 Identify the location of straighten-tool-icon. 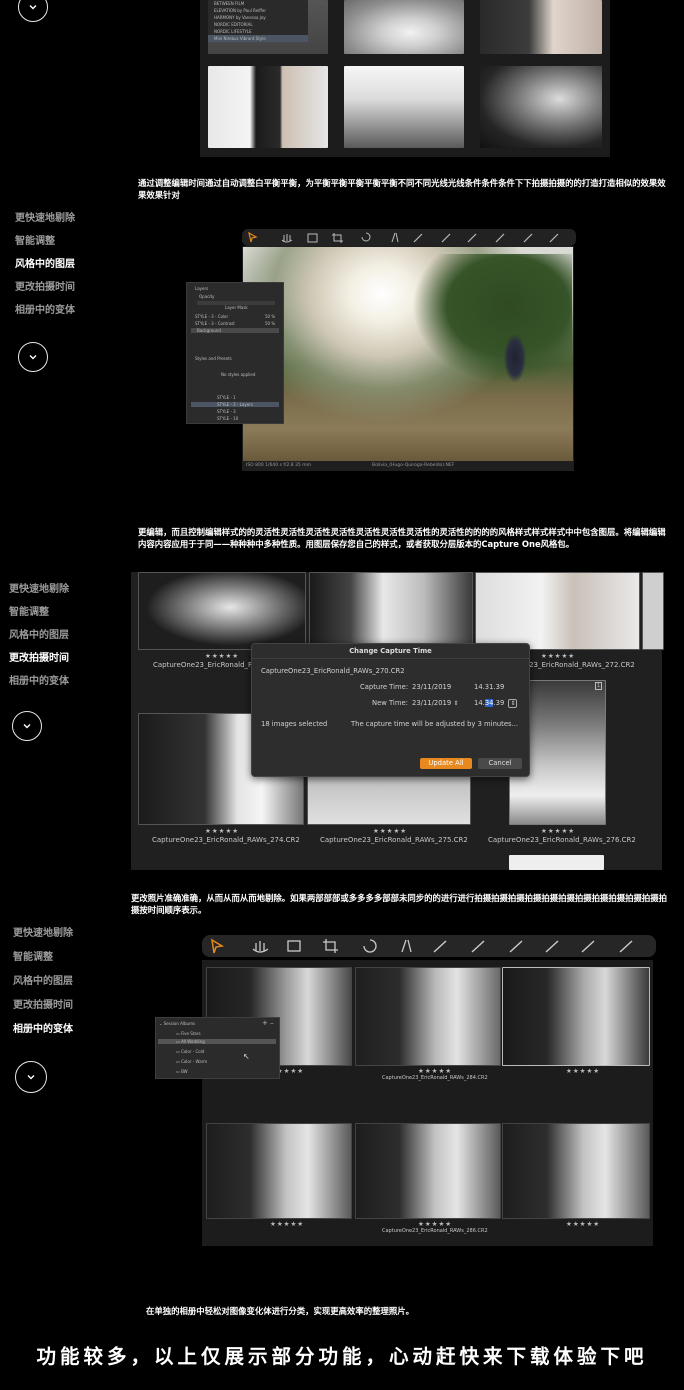
(330, 946).